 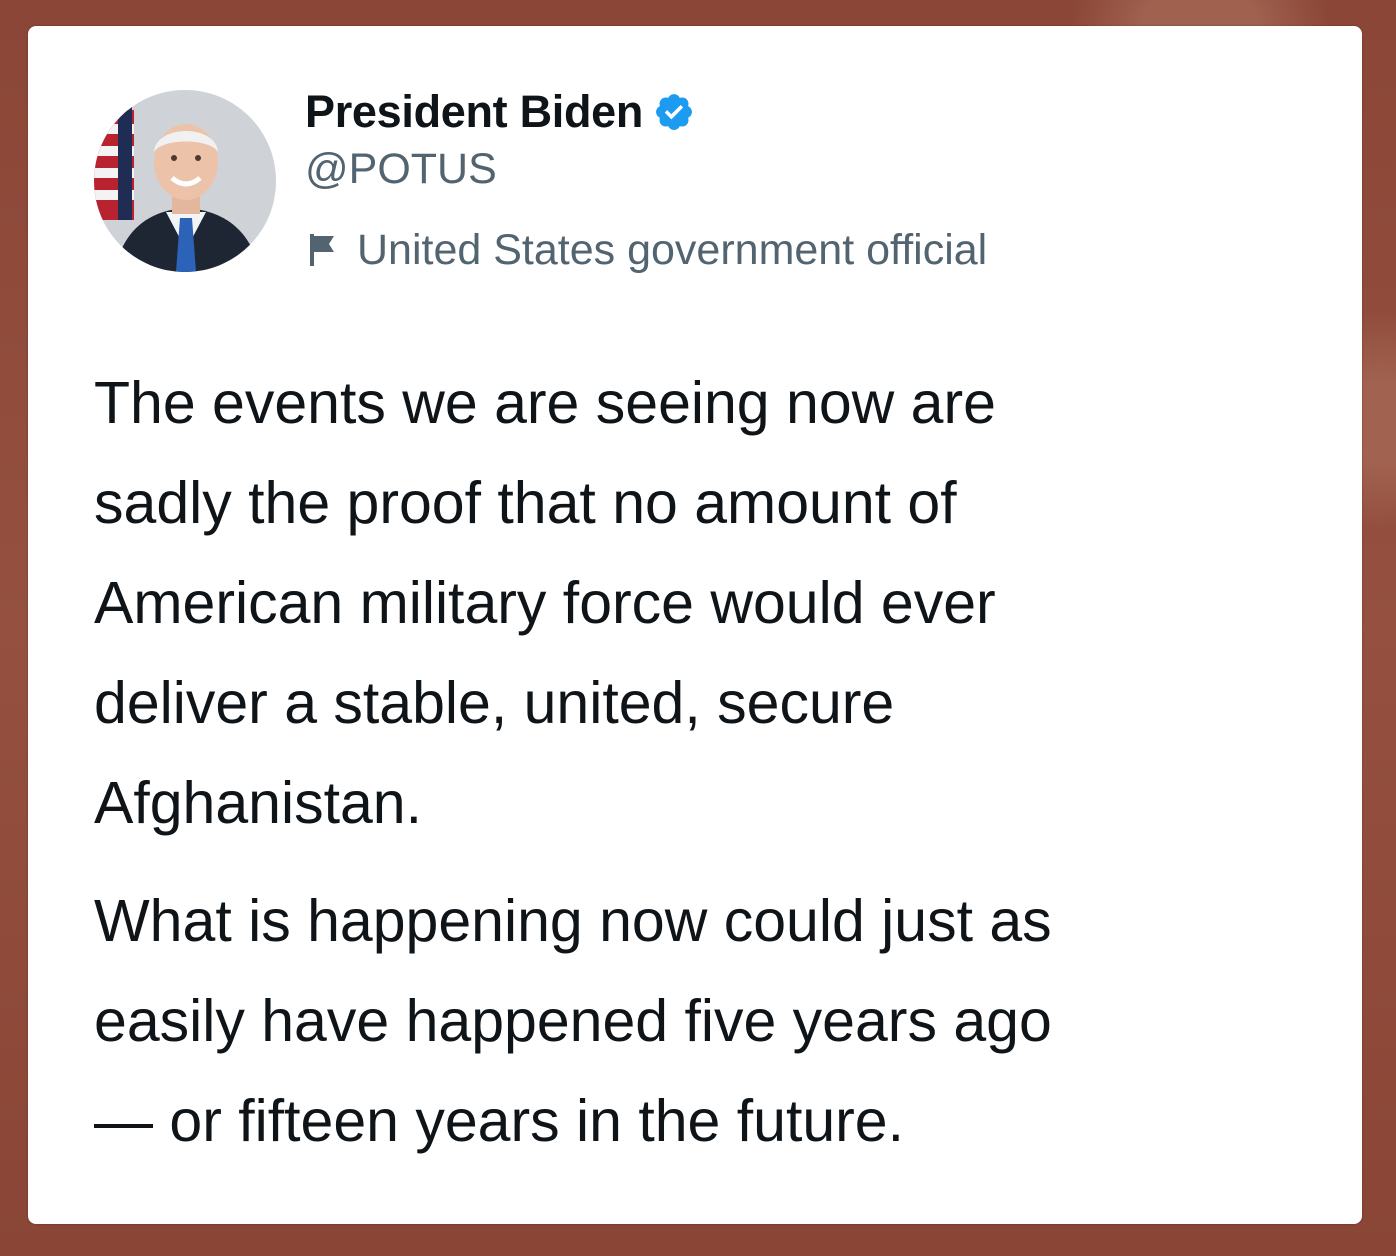 What do you see at coordinates (323, 250) in the screenshot?
I see `flag-icon` at bounding box center [323, 250].